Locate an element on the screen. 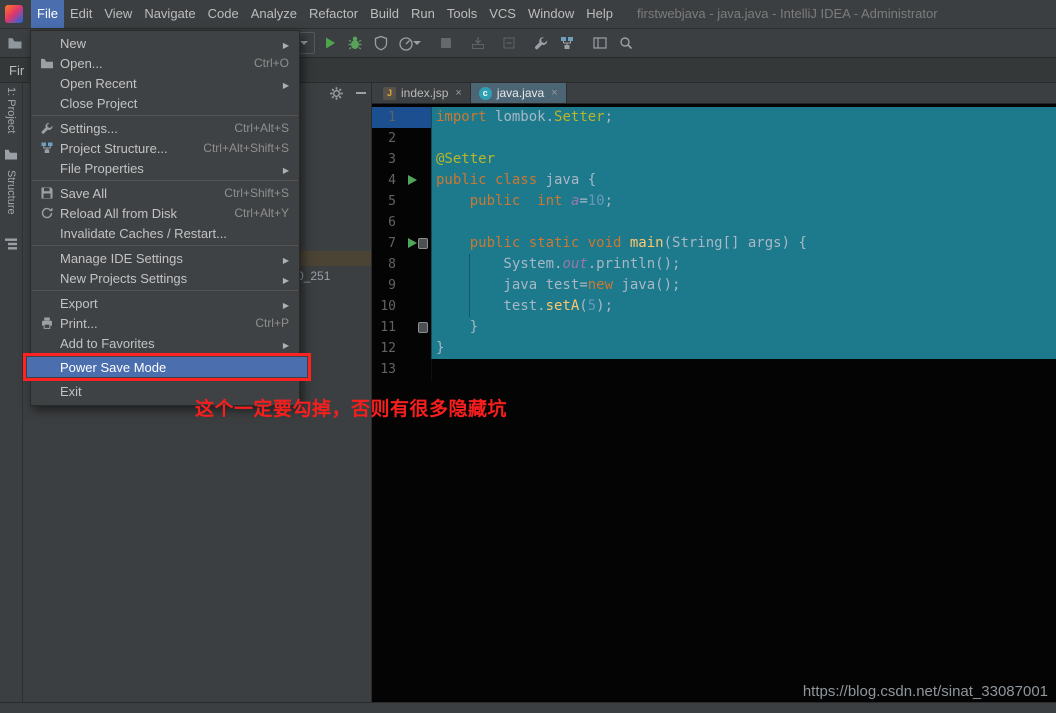  menubar-item-tools: Tools is located at coordinates (462, 14).